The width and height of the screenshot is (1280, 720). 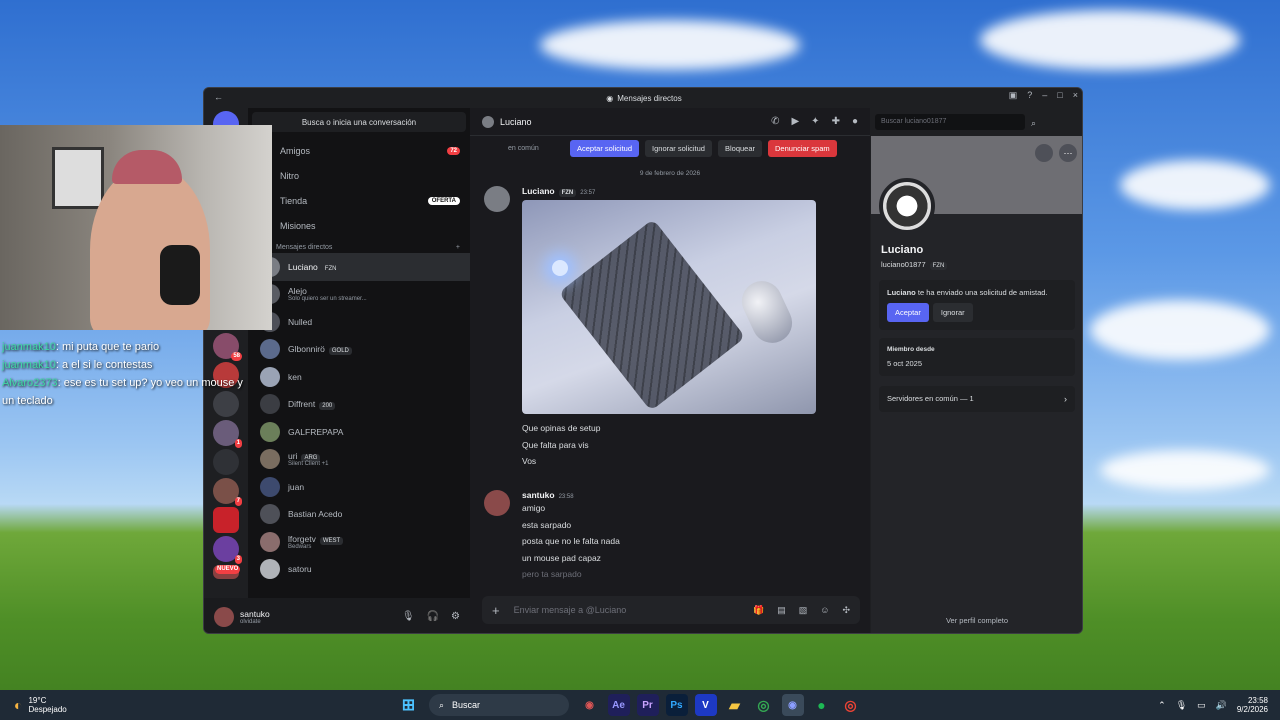 I want to click on message-input: Enviar mensaje a @Luciano, so click(x=570, y=610).